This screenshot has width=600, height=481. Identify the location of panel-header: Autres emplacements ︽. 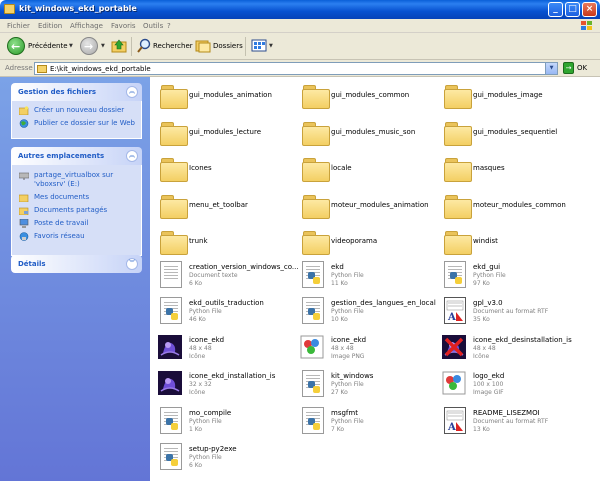
(76, 156).